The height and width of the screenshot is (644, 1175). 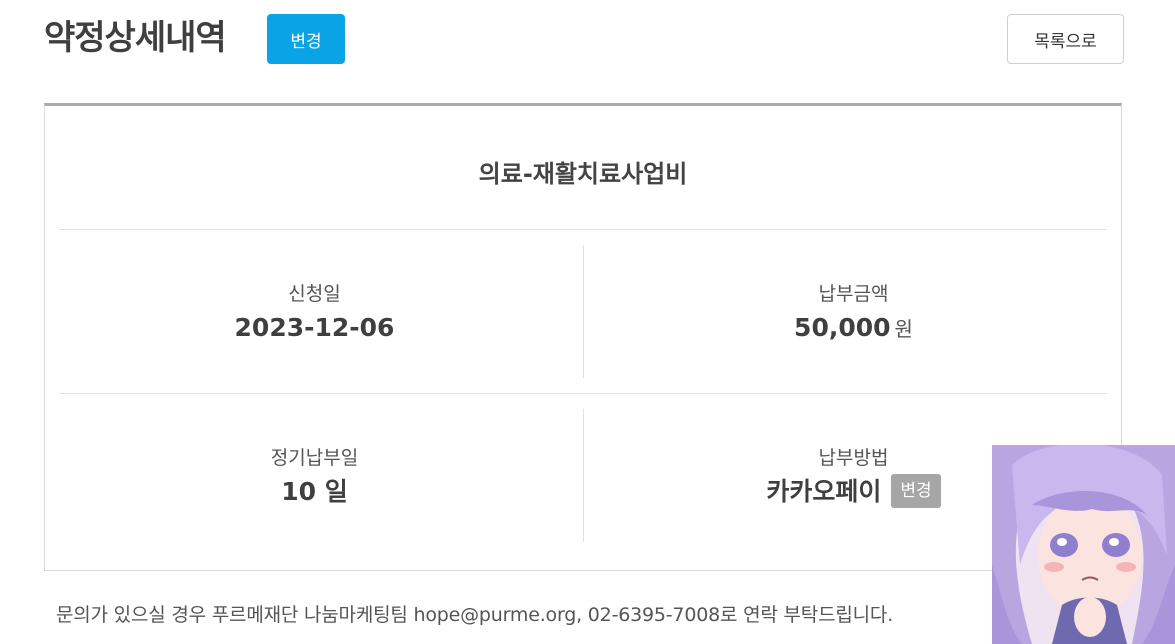 I want to click on apply-date-cell: 신청일 2023-12-06, so click(x=314, y=313).